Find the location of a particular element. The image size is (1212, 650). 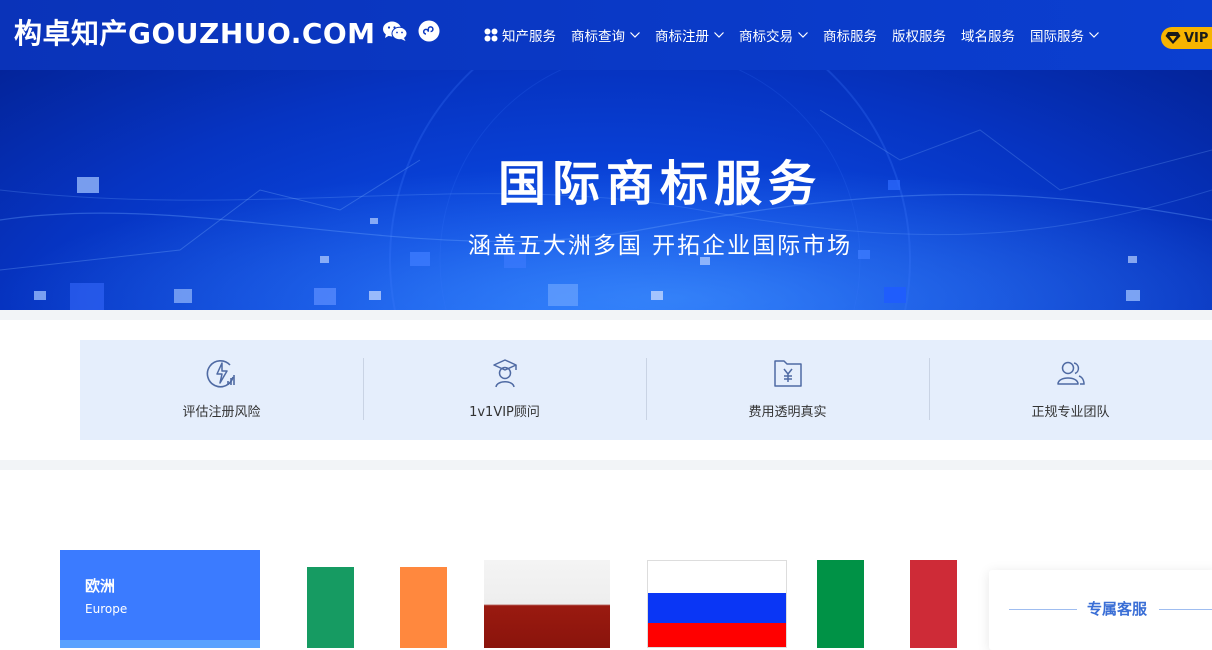

nav-trademark-services: 商标服务 is located at coordinates (850, 35).